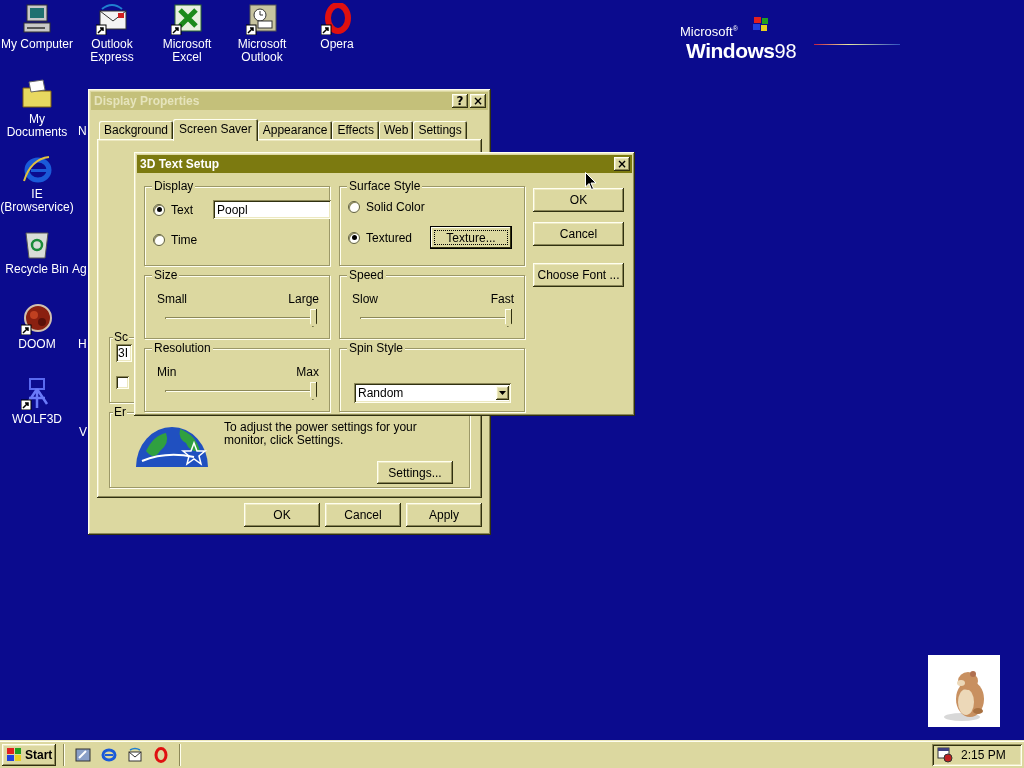 This screenshot has height=768, width=1024. I want to click on radio-label: Textured, so click(389, 237).